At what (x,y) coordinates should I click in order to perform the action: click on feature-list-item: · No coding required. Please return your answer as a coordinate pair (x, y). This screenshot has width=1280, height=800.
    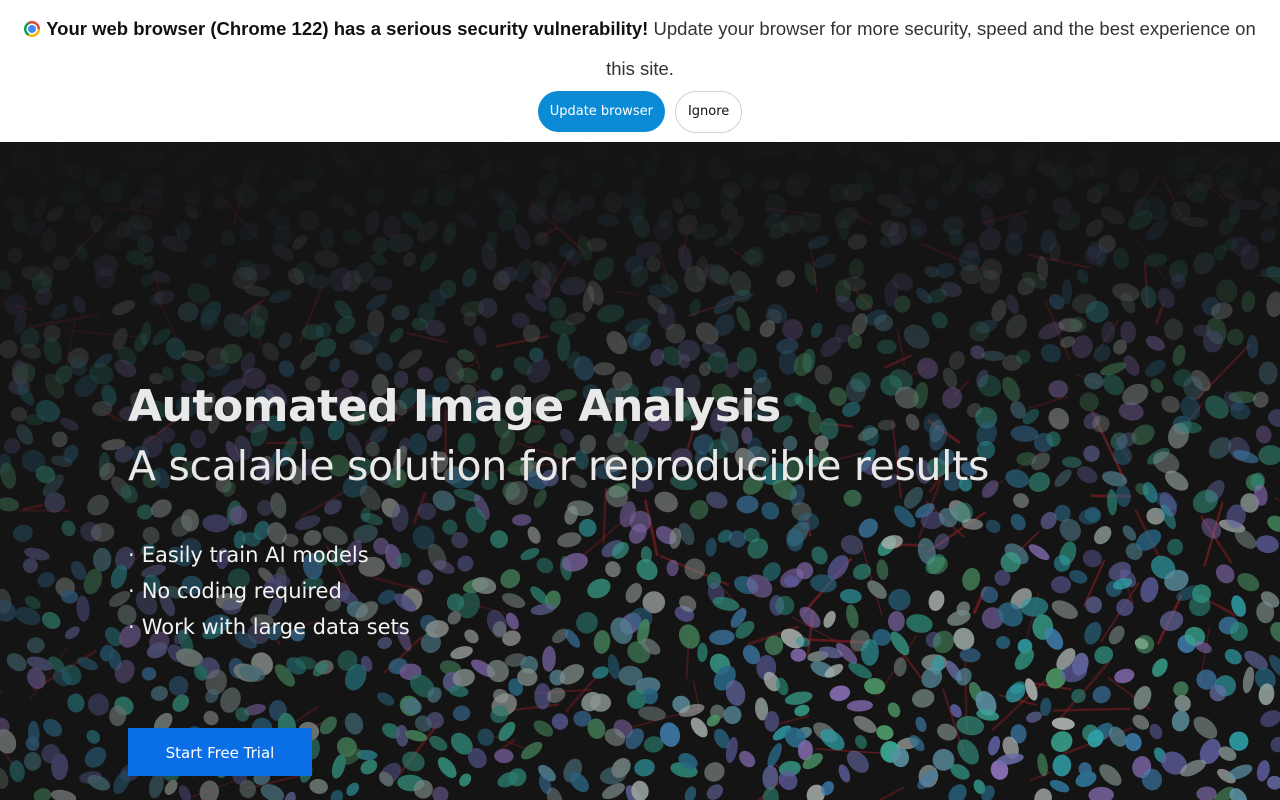
    Looking at the image, I should click on (269, 591).